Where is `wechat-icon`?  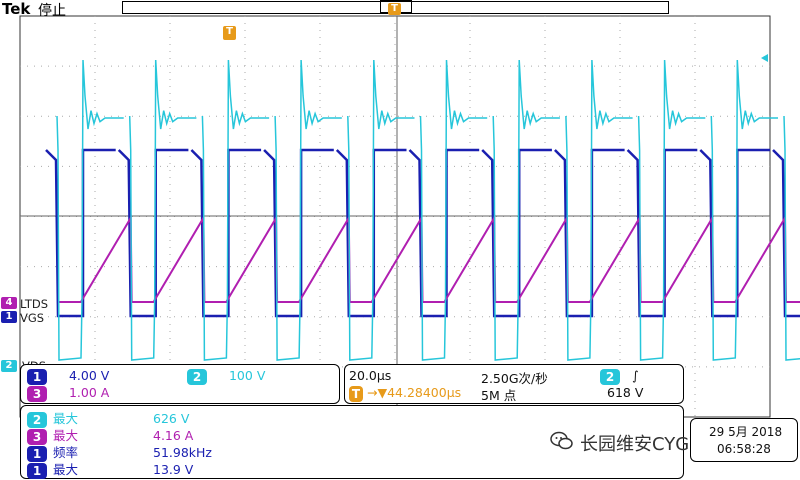
wechat-icon is located at coordinates (561, 440).